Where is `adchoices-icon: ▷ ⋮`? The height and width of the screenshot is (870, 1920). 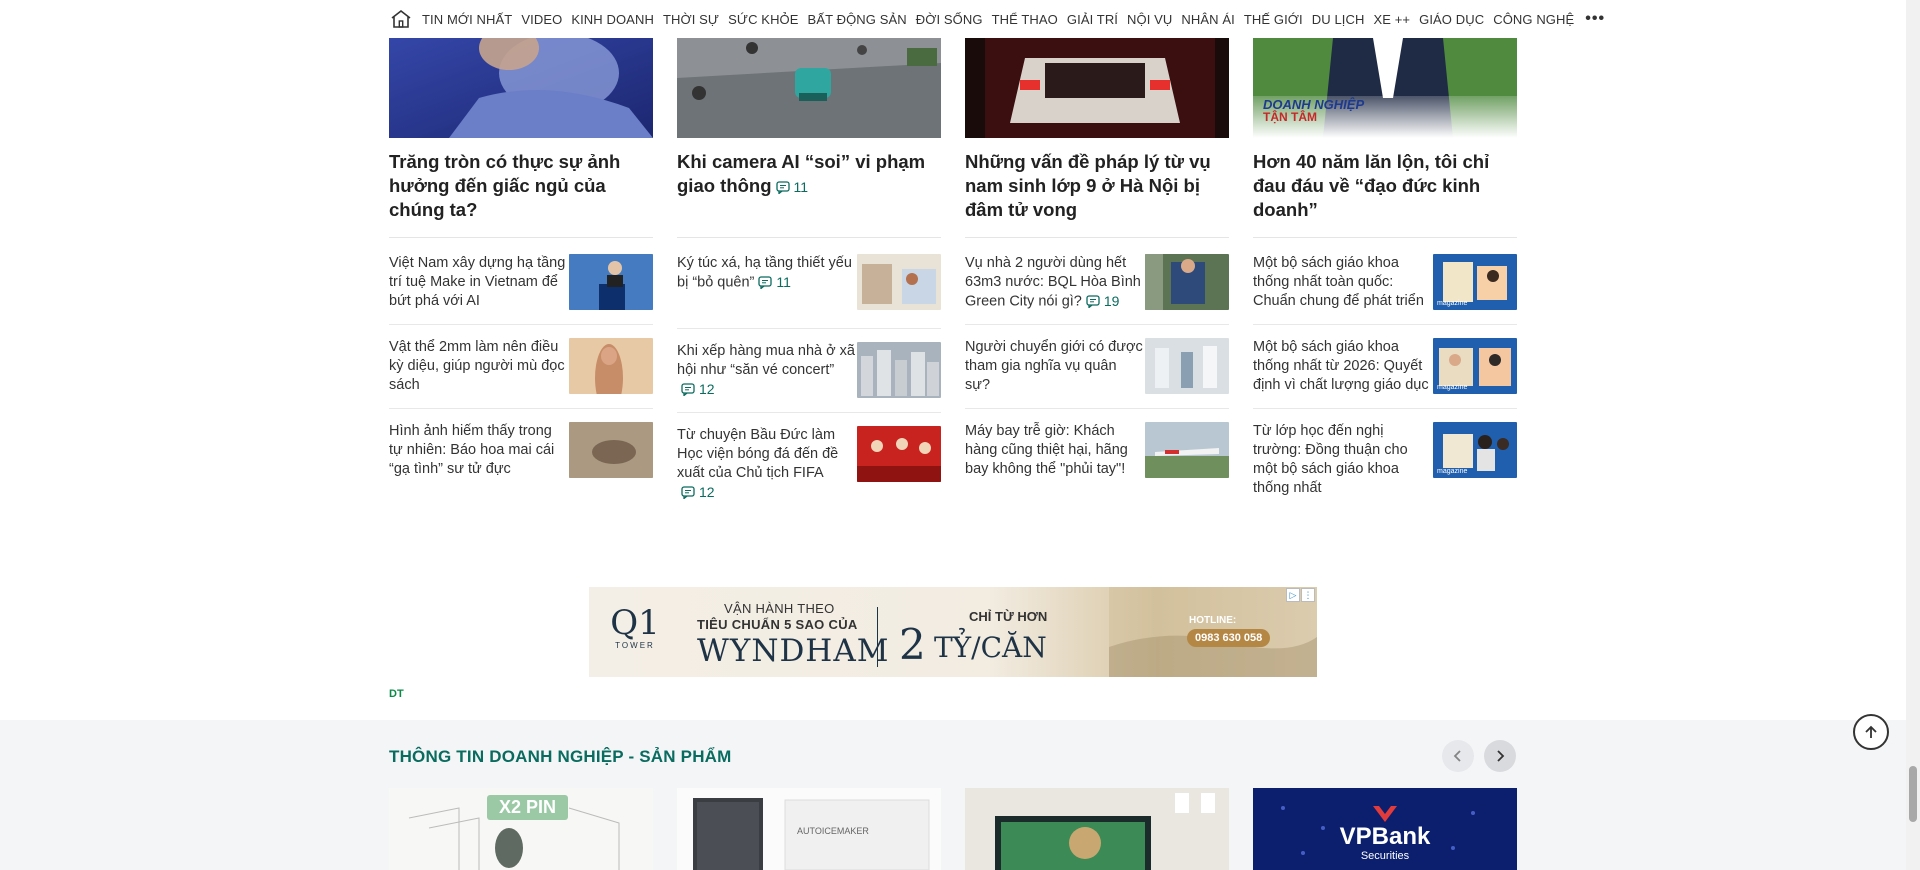 adchoices-icon: ▷ ⋮ is located at coordinates (1300, 595).